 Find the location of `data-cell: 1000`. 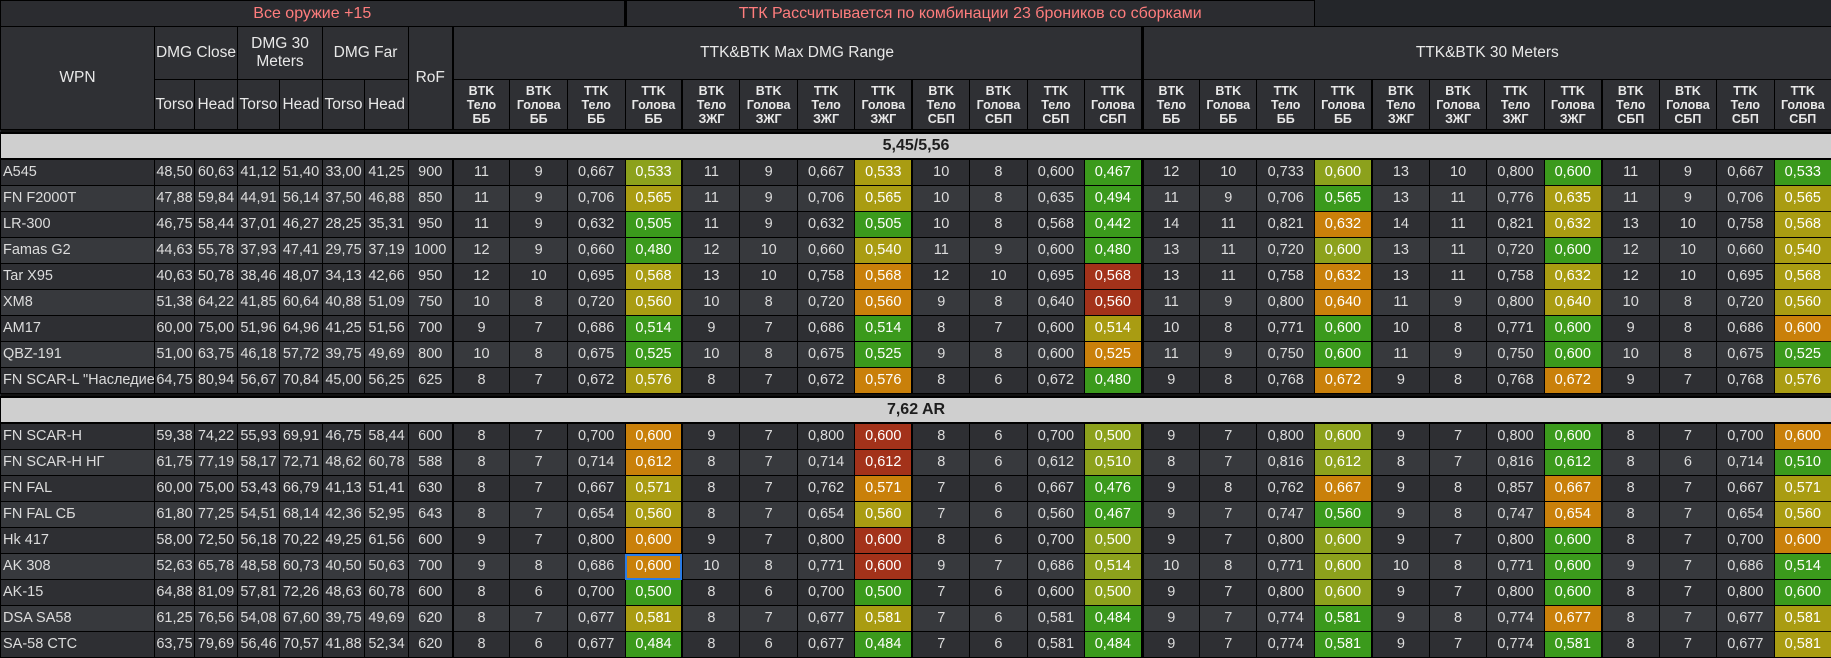

data-cell: 1000 is located at coordinates (431, 251).